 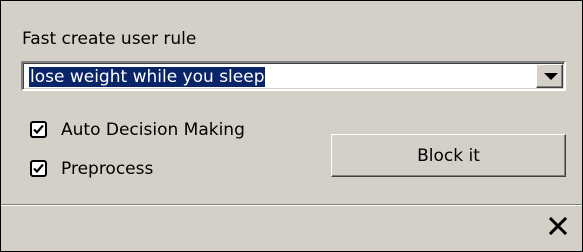 I want to click on panel-title: Fast create user rule, so click(x=109, y=39).